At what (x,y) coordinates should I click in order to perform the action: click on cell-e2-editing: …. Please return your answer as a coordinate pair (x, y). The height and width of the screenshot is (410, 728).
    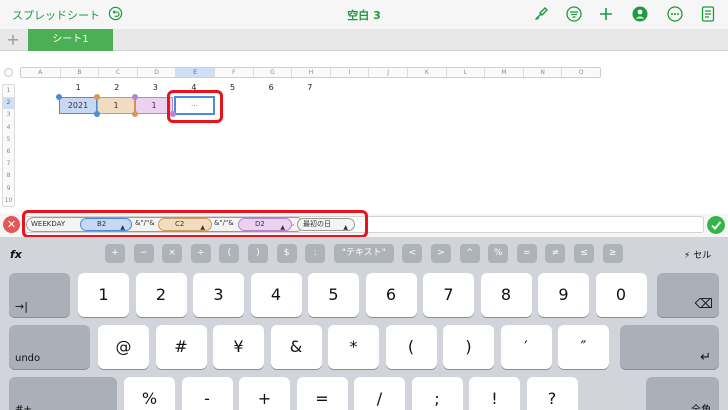
    Looking at the image, I should click on (194, 105).